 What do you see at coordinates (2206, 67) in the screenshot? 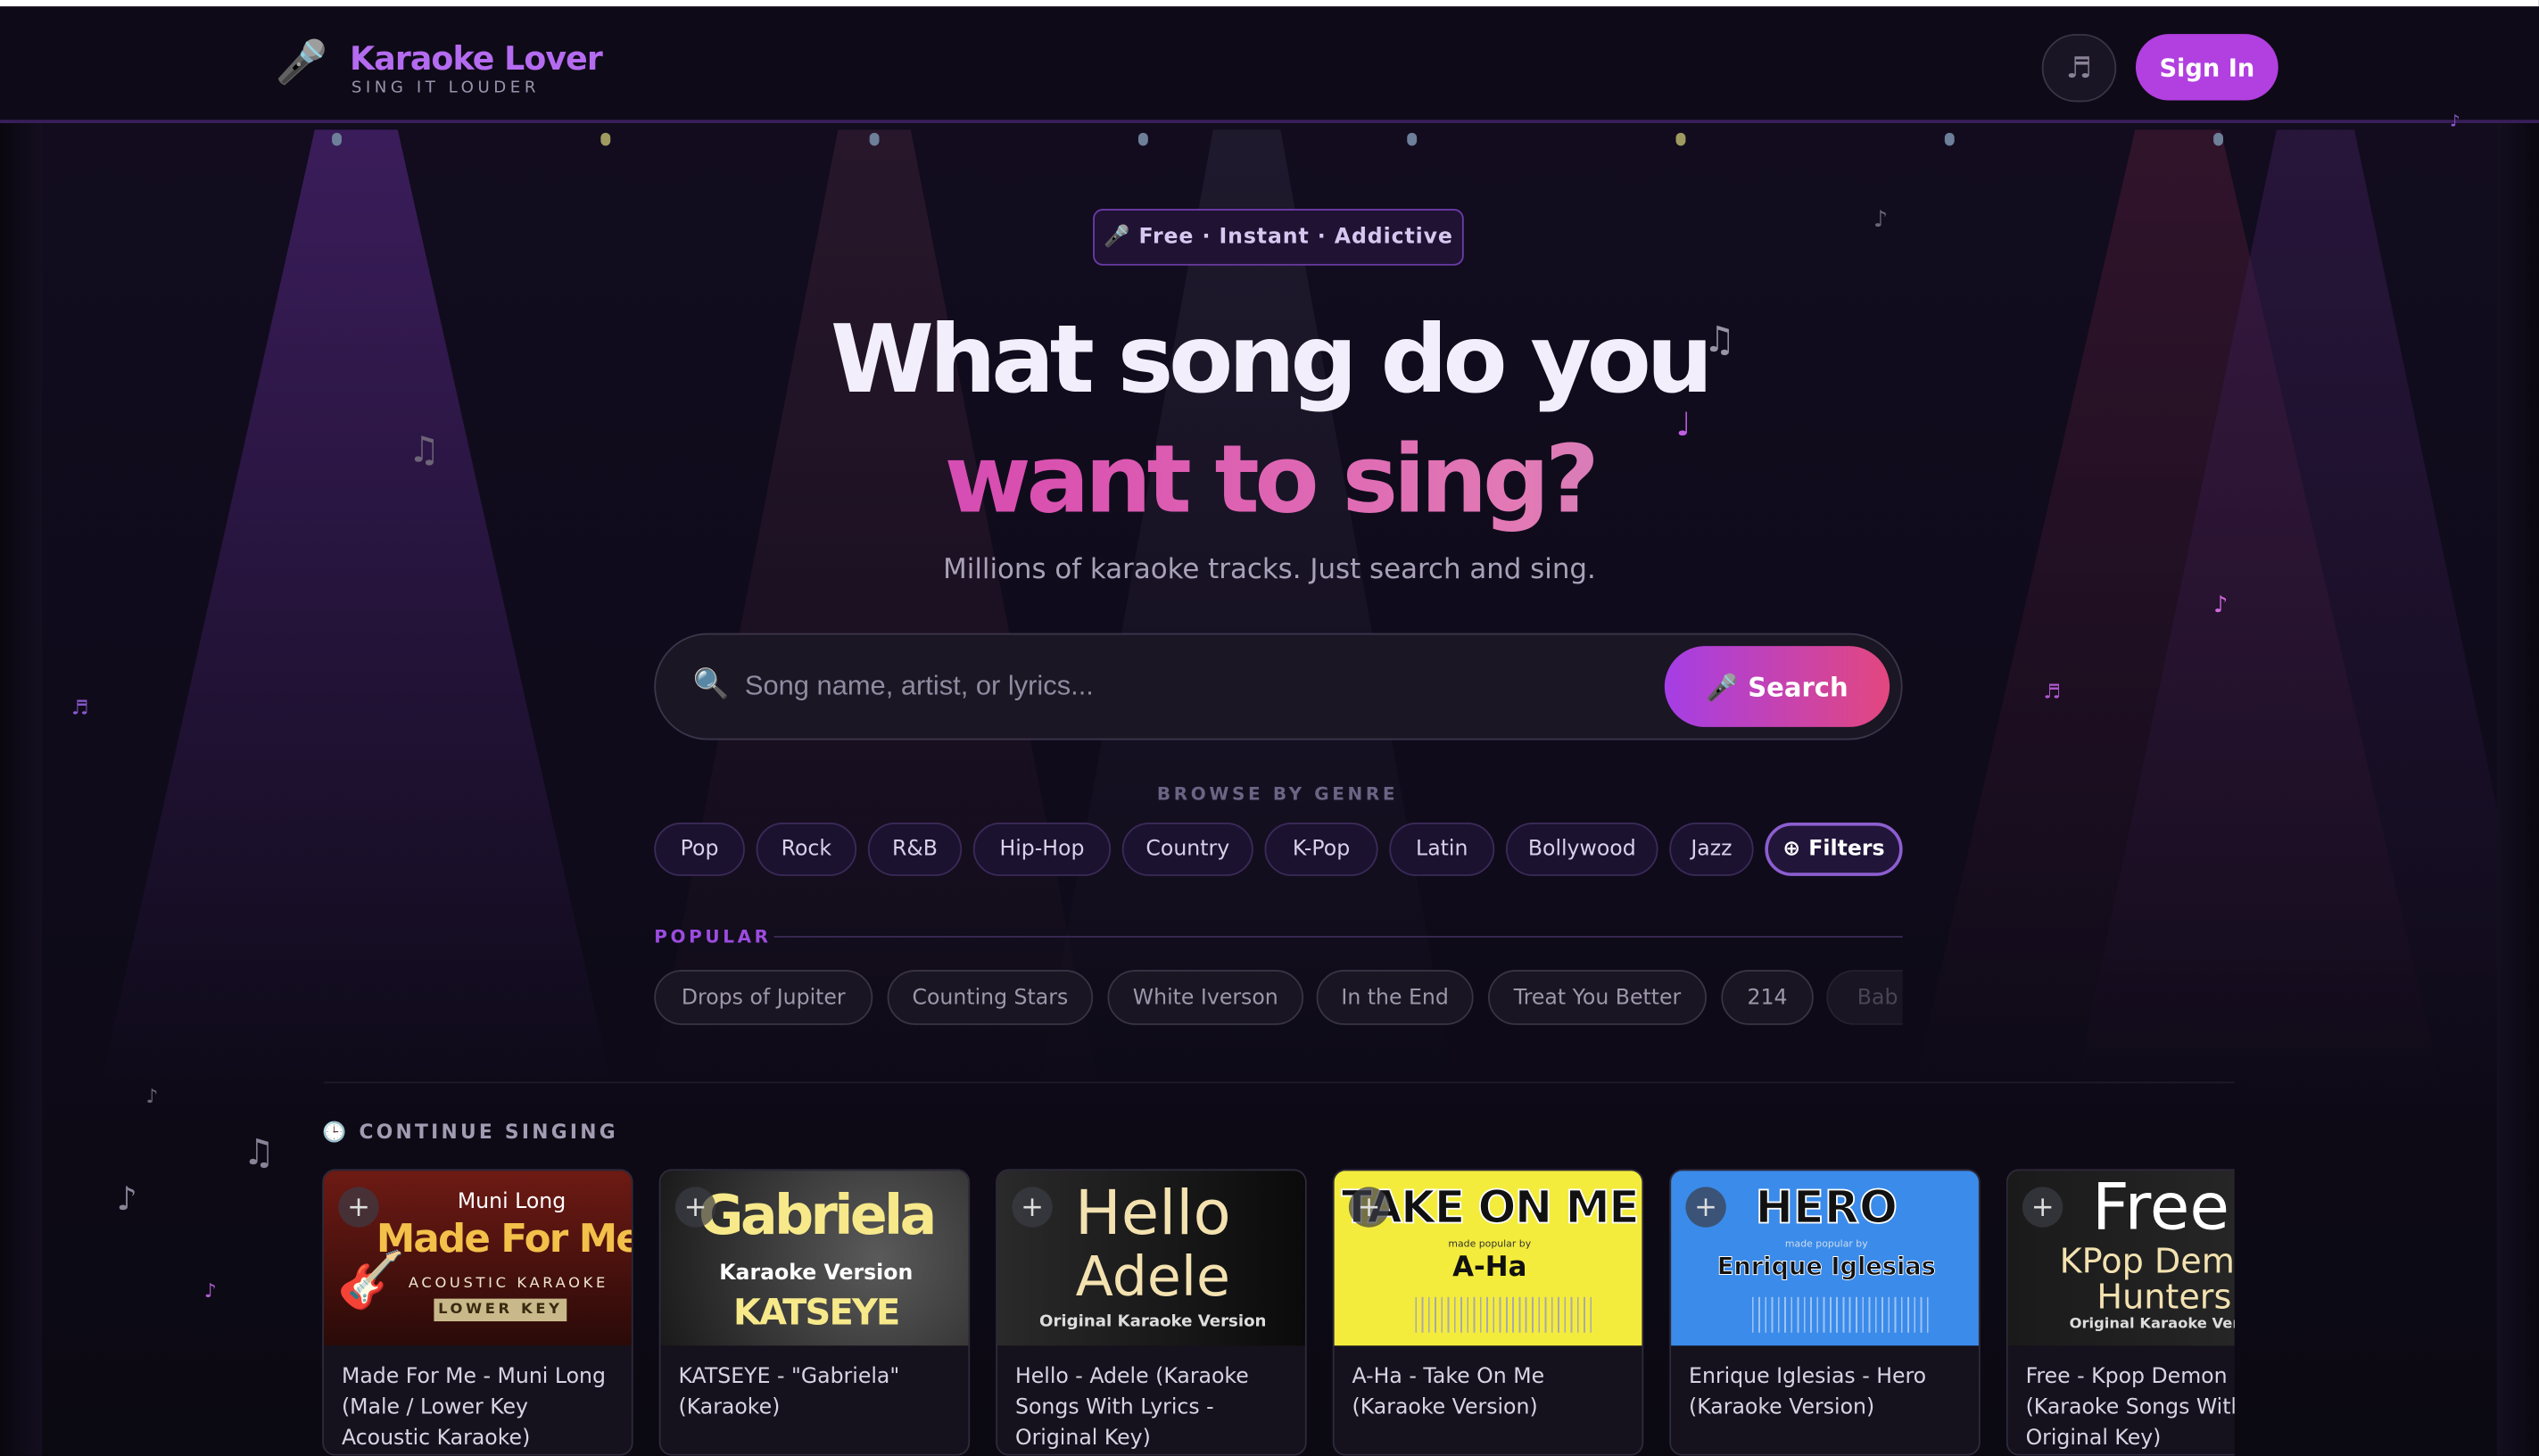
I see `sign-in-button: Sign In` at bounding box center [2206, 67].